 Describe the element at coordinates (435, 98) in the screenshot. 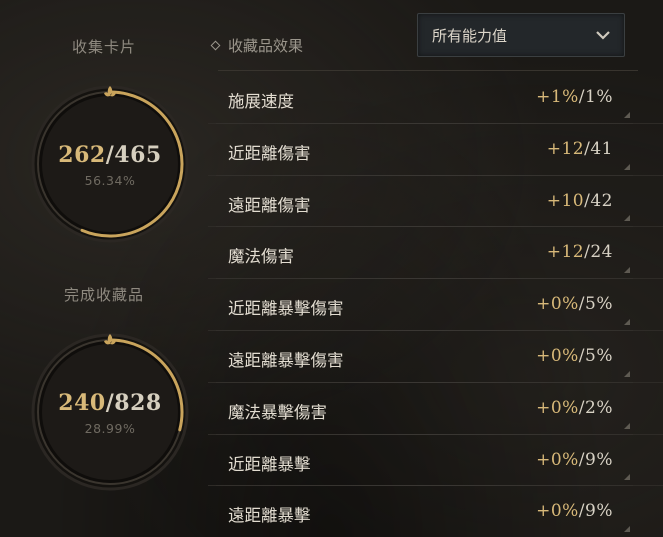

I see `stat-row: 施展速度 +1%/1%` at that location.